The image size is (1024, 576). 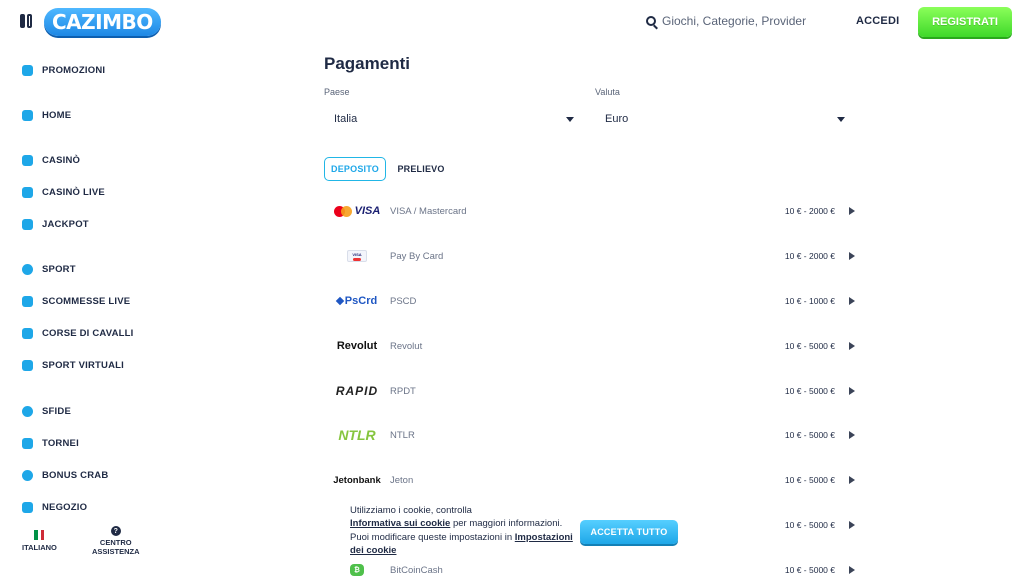 I want to click on pscd-logo: PsCrd, so click(x=357, y=301).